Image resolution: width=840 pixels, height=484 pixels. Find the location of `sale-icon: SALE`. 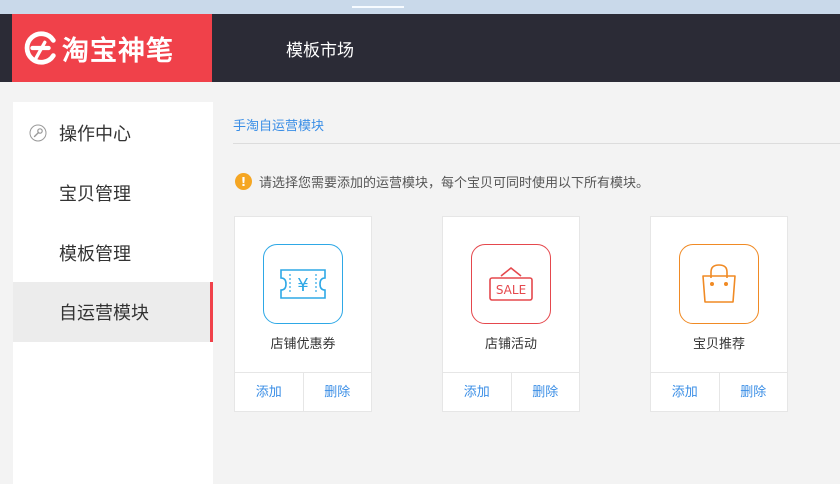

sale-icon: SALE is located at coordinates (511, 284).